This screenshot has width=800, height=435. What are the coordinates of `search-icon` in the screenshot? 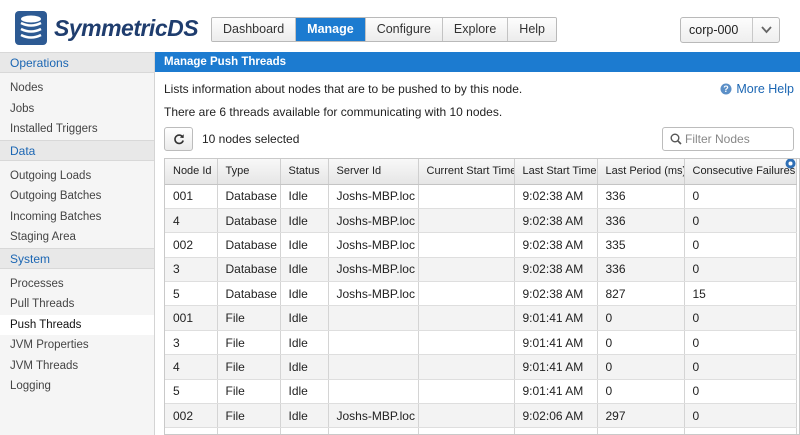 It's located at (676, 139).